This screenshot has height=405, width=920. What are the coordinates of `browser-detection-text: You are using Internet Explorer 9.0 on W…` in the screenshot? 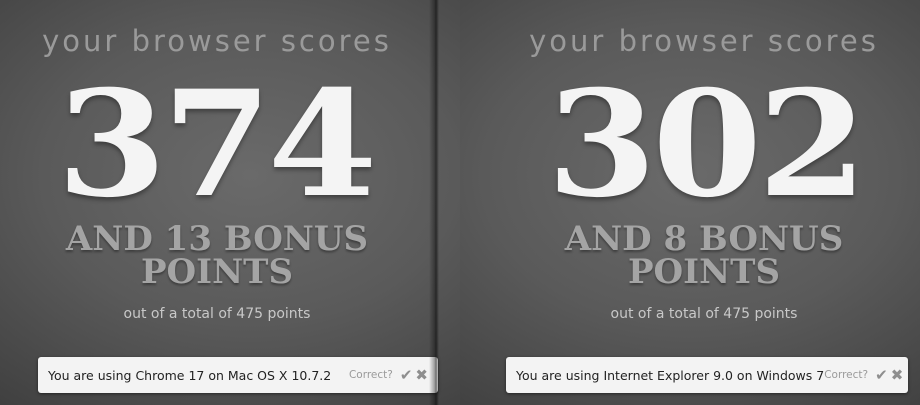 It's located at (670, 375).